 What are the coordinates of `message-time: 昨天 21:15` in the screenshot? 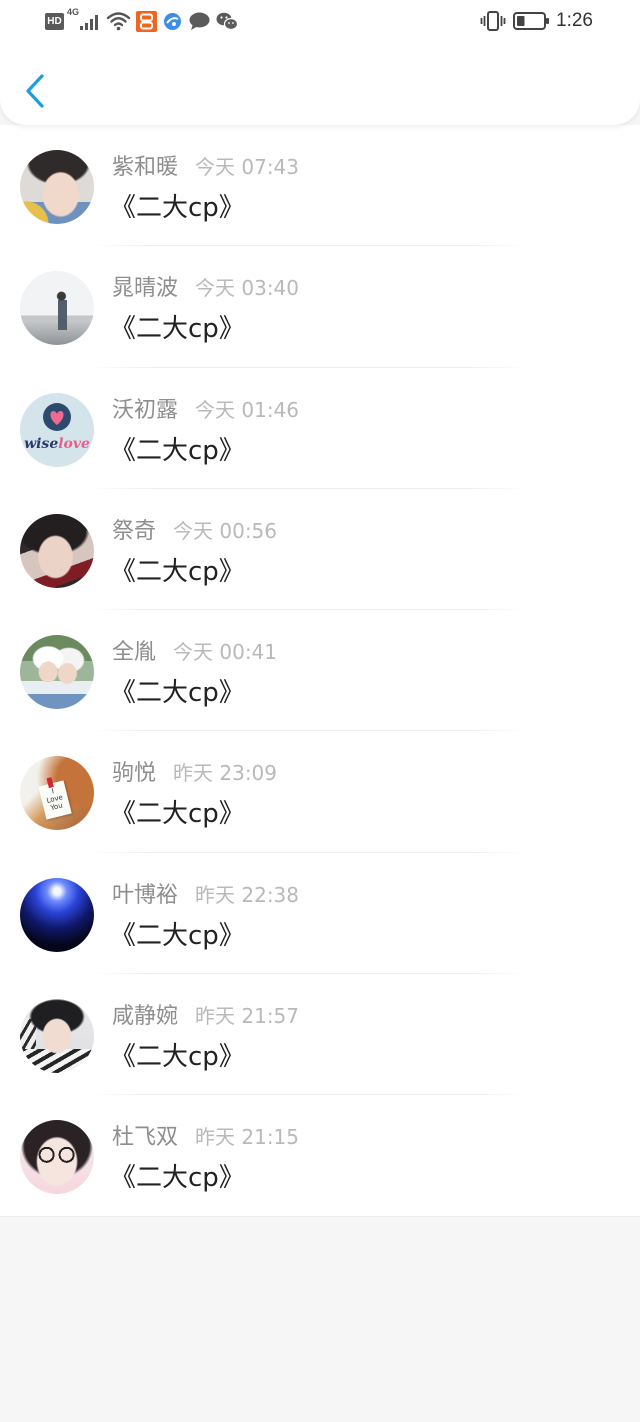 It's located at (247, 1137).